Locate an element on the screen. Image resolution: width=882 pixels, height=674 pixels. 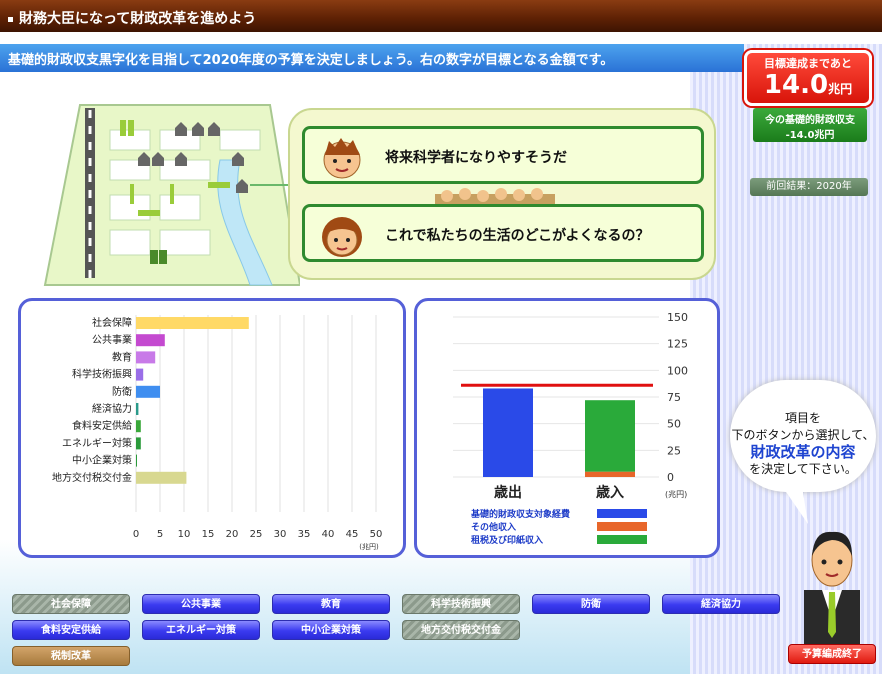
category-label: 防衛 is located at coordinates (122, 391).